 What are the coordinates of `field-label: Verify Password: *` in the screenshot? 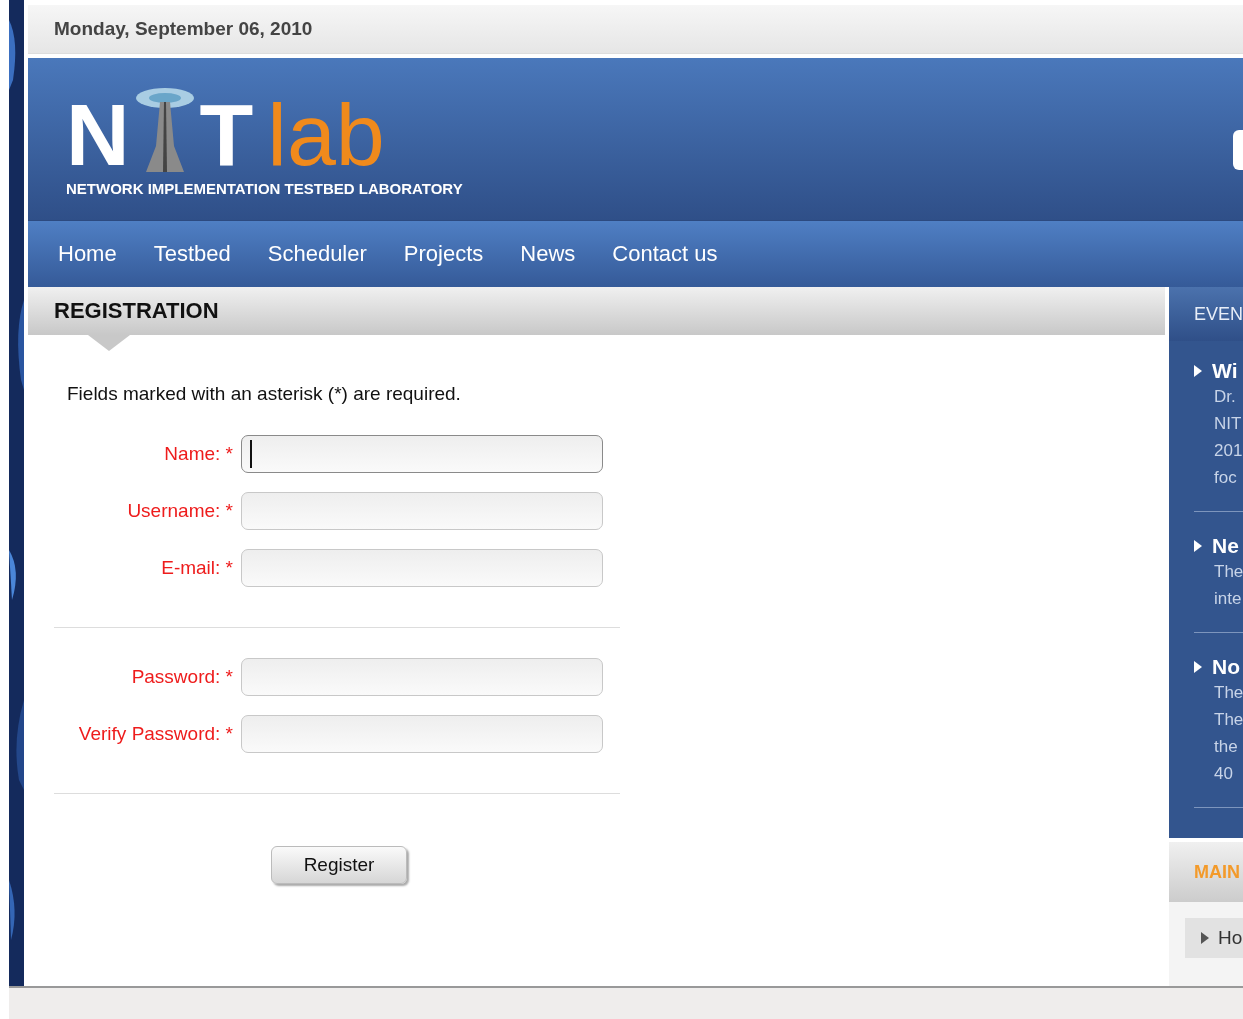 It's located at (155, 734).